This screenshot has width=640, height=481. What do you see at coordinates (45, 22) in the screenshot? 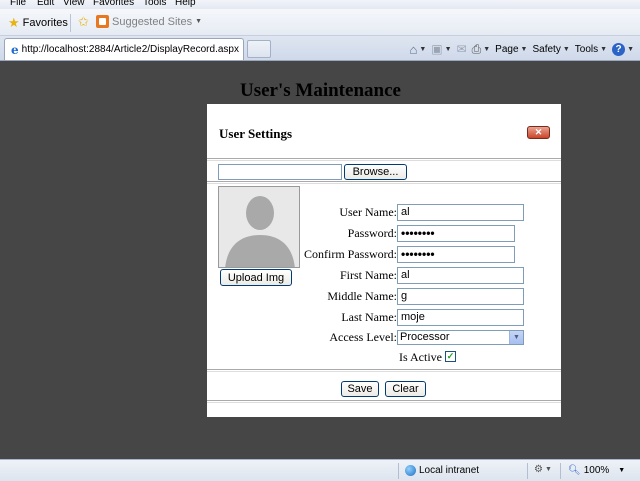
I see `favorites-label: Favorites` at bounding box center [45, 22].